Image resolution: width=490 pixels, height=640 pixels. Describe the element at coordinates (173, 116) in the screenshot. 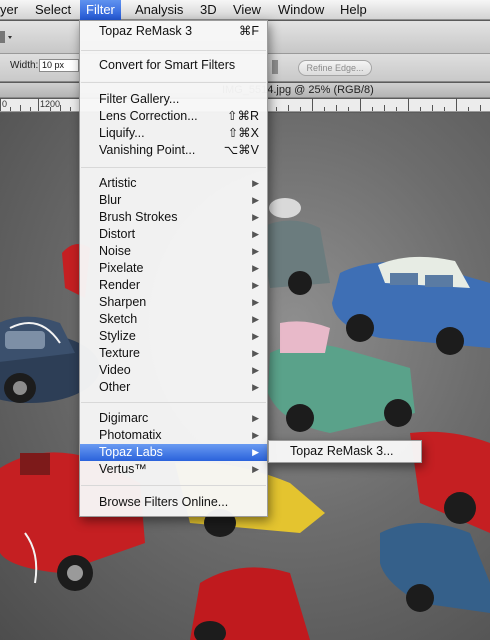

I see `menu-item-lens-correction: Lens Correction... ⇧⌘R` at that location.